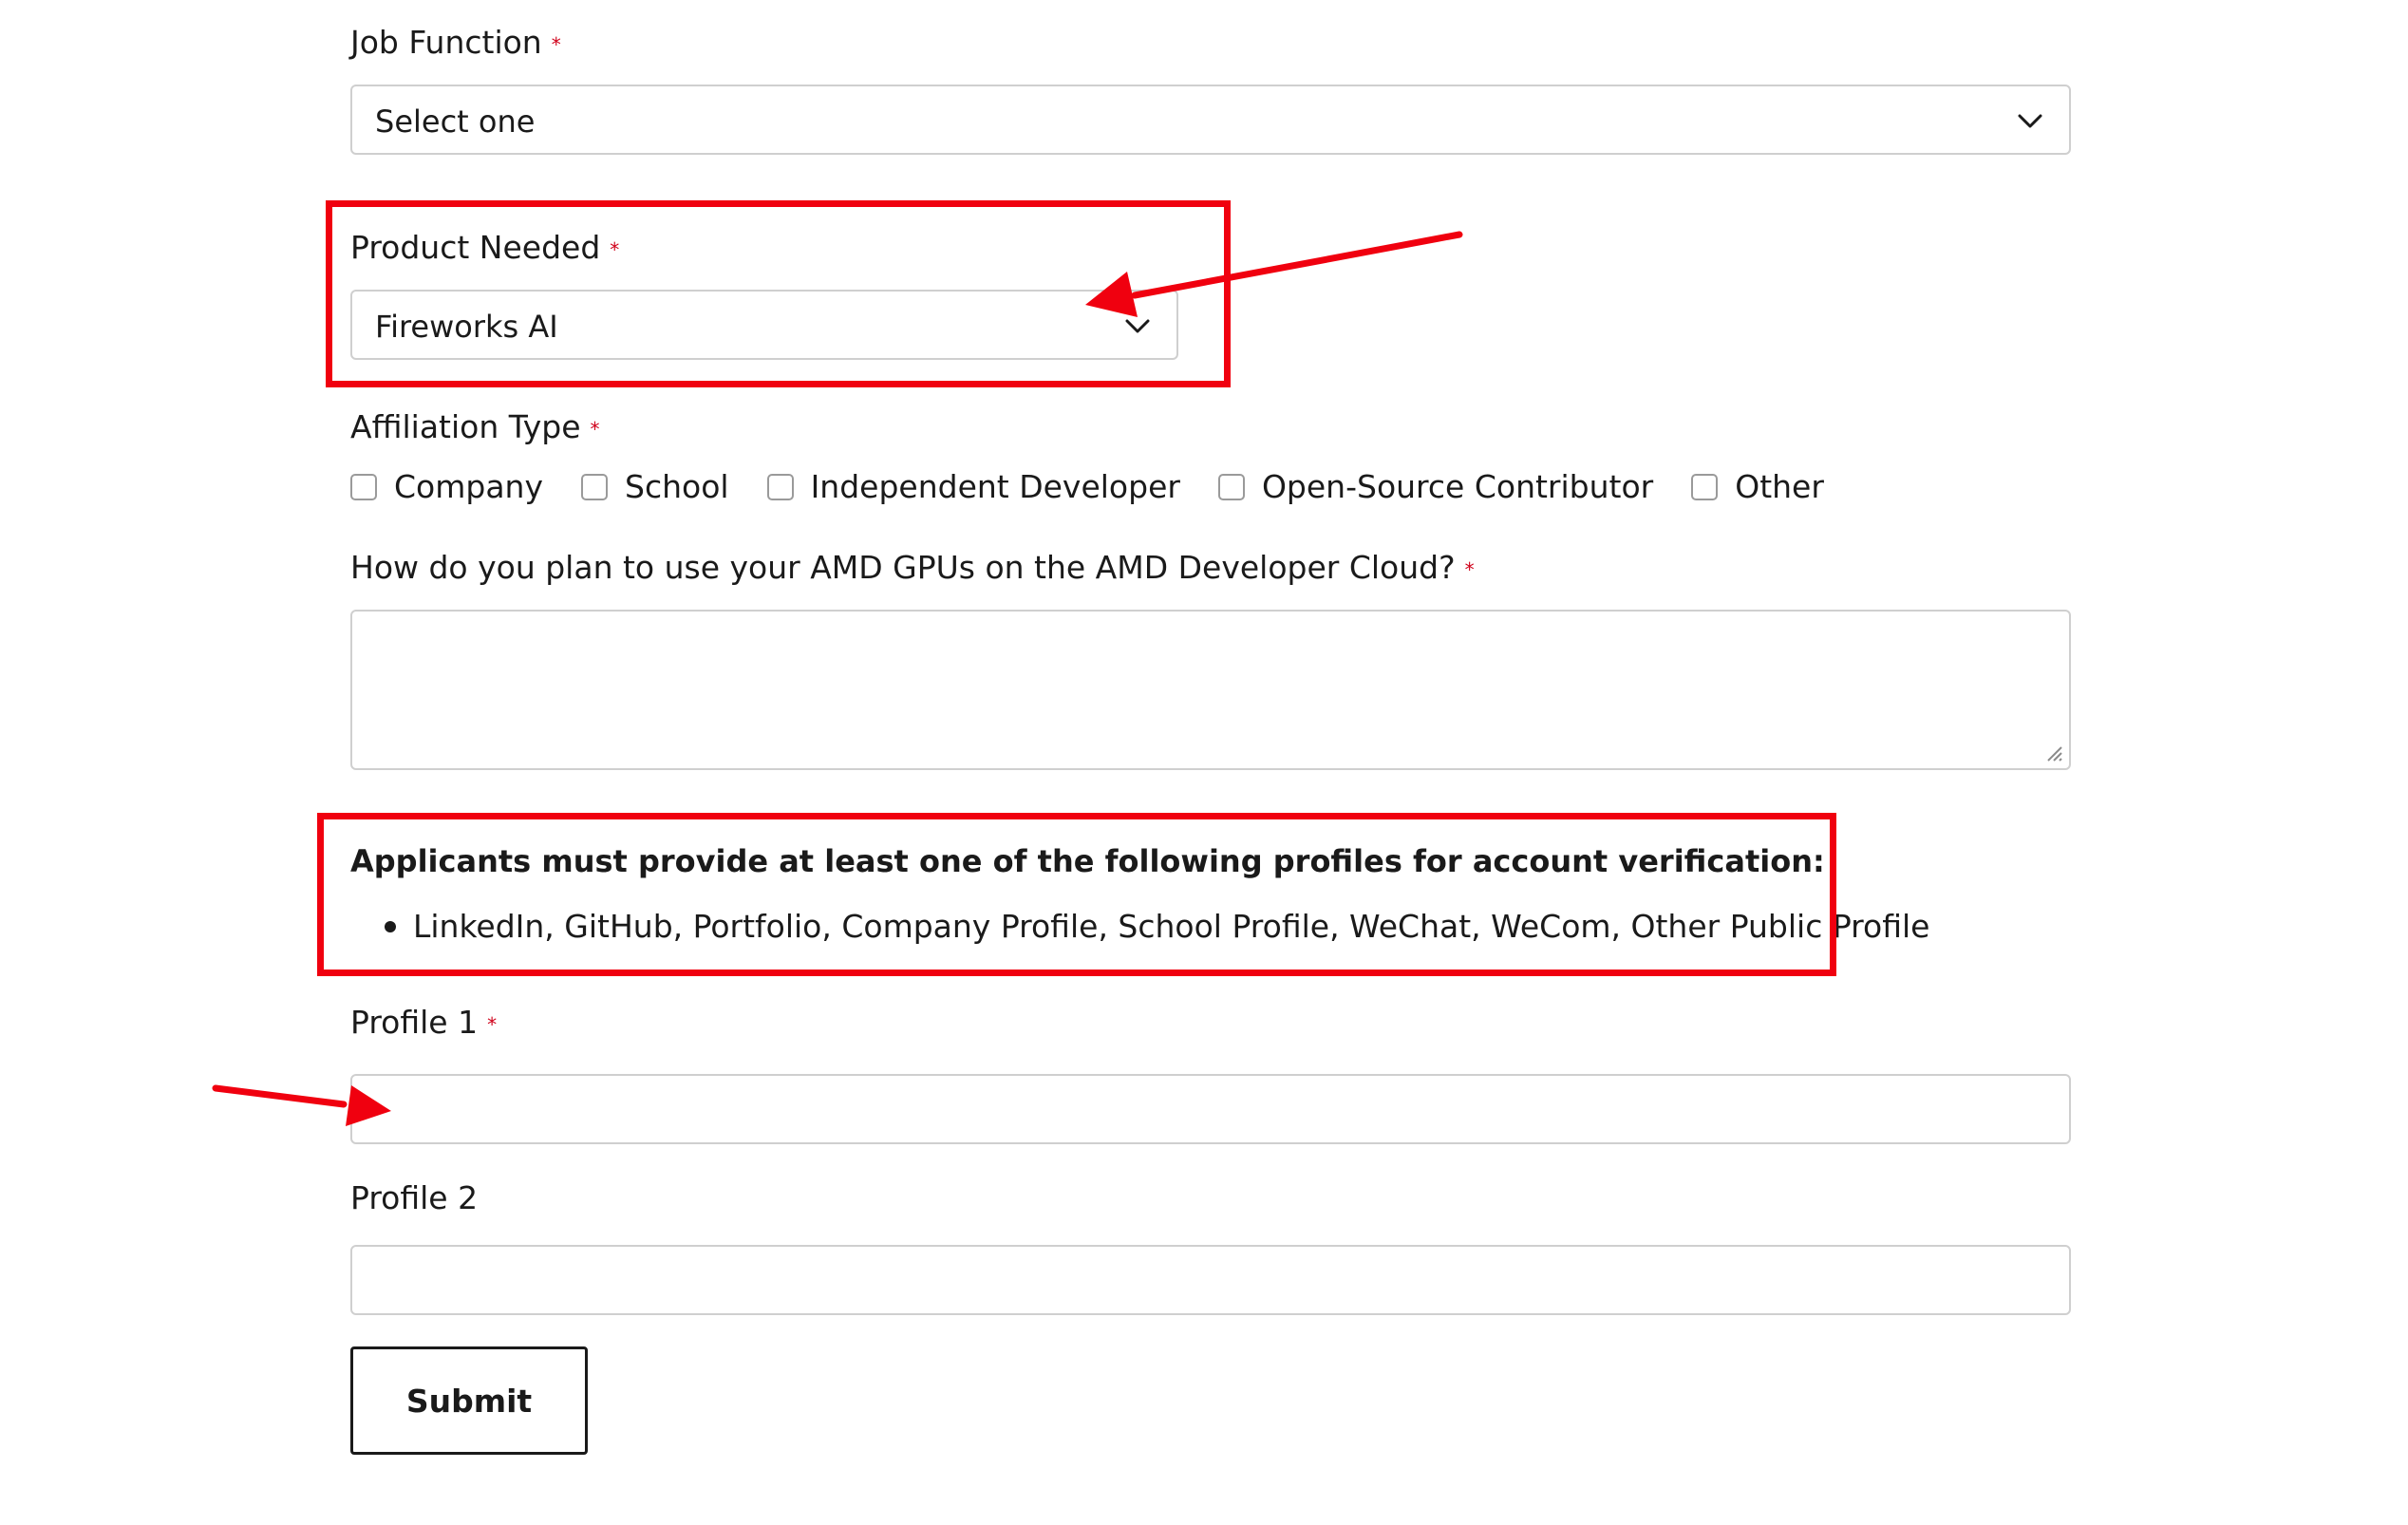 This screenshot has height=1525, width=2408. I want to click on profile-2-label-text: Profile 2, so click(414, 1198).